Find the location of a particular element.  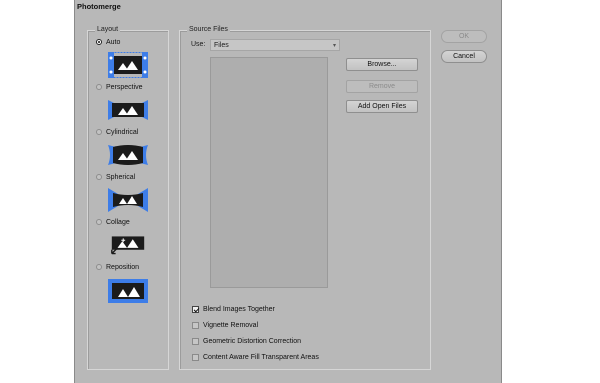

radio-spherical: Spherical is located at coordinates (115, 177).